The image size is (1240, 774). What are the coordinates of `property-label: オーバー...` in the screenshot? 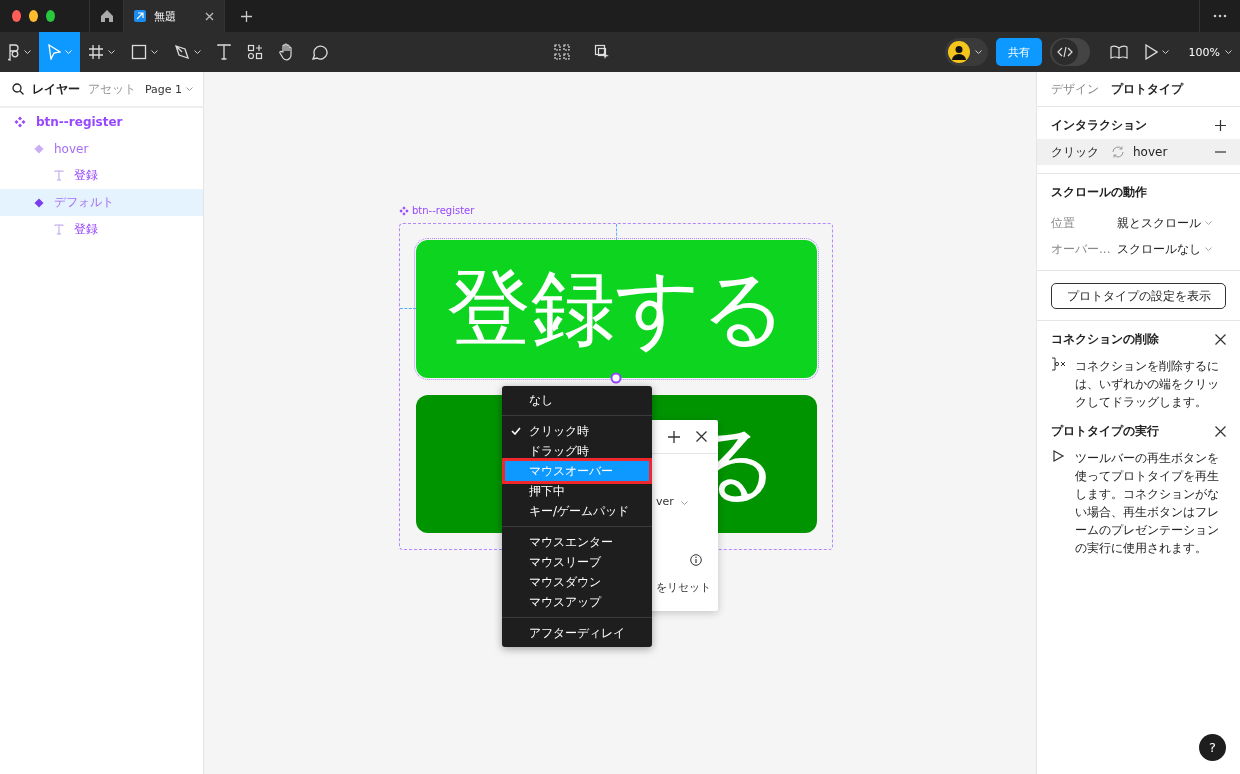 It's located at (1081, 249).